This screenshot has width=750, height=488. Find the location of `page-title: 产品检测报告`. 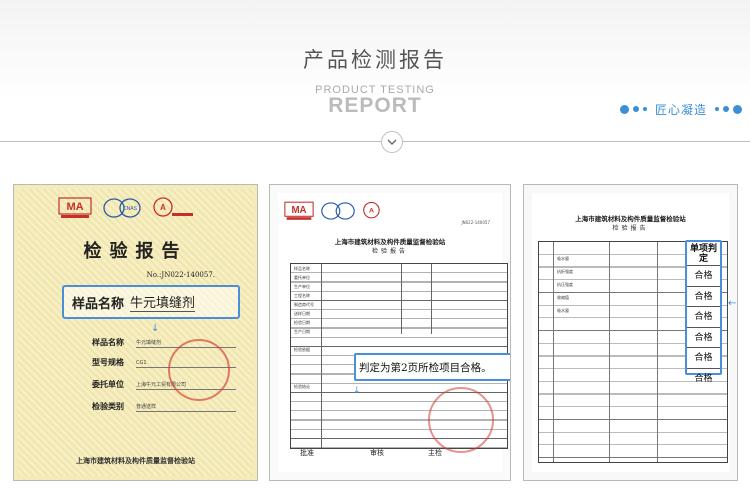

page-title: 产品检测报告 is located at coordinates (375, 60).